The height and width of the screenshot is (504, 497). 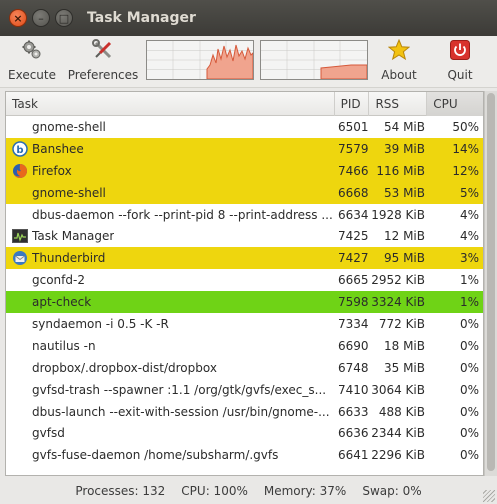 What do you see at coordinates (353, 367) in the screenshot?
I see `pid-cell: 6748` at bounding box center [353, 367].